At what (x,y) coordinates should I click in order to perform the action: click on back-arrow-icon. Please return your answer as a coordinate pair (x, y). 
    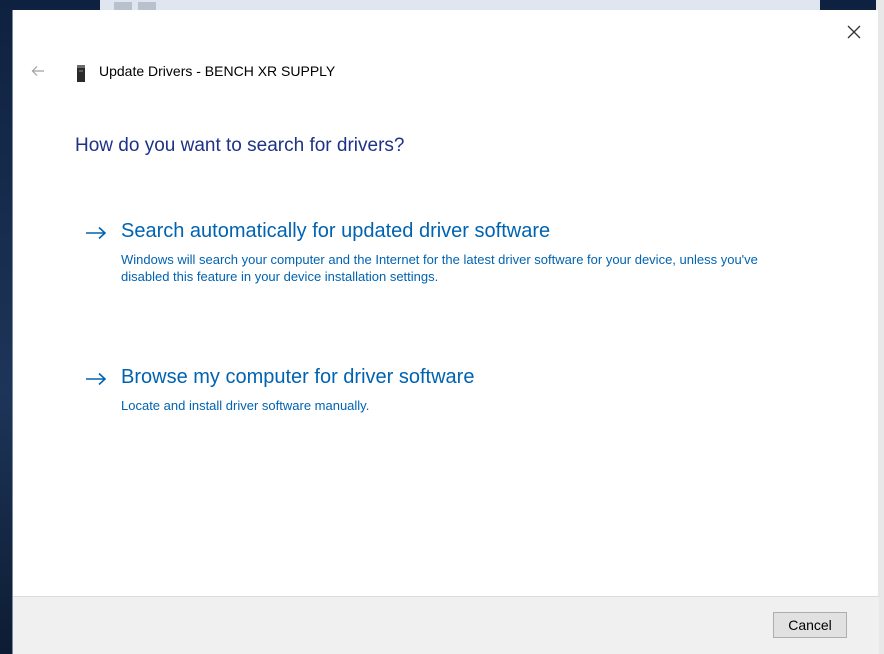
    Looking at the image, I should click on (37, 71).